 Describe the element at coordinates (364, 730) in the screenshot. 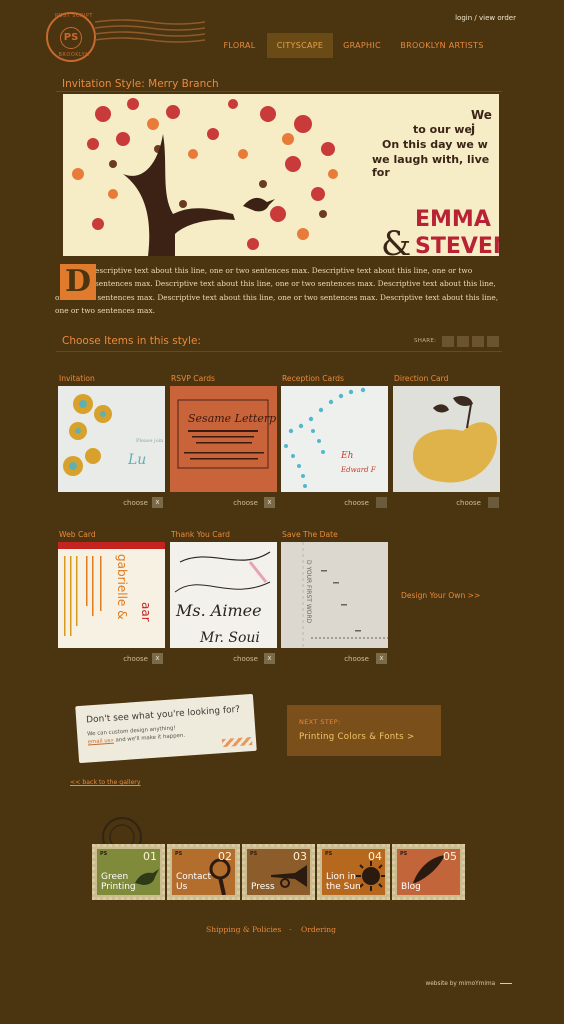

I see `next-step-box: NEXT STEP: Printing Colors & Fonts >` at that location.